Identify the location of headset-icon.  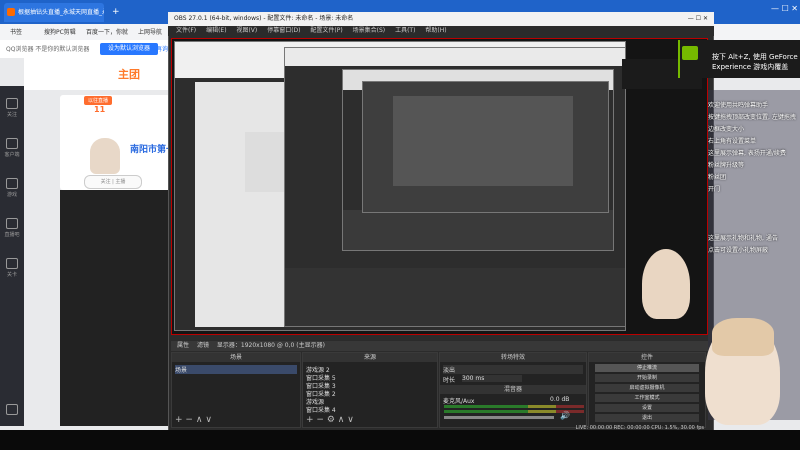
(12, 410).